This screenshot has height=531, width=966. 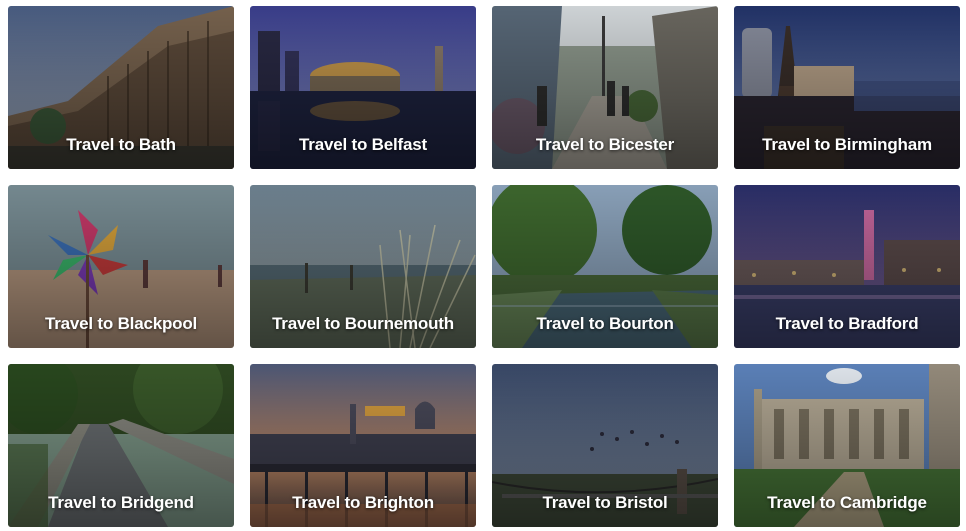 What do you see at coordinates (121, 144) in the screenshot?
I see `card-label: Travel to Bath` at bounding box center [121, 144].